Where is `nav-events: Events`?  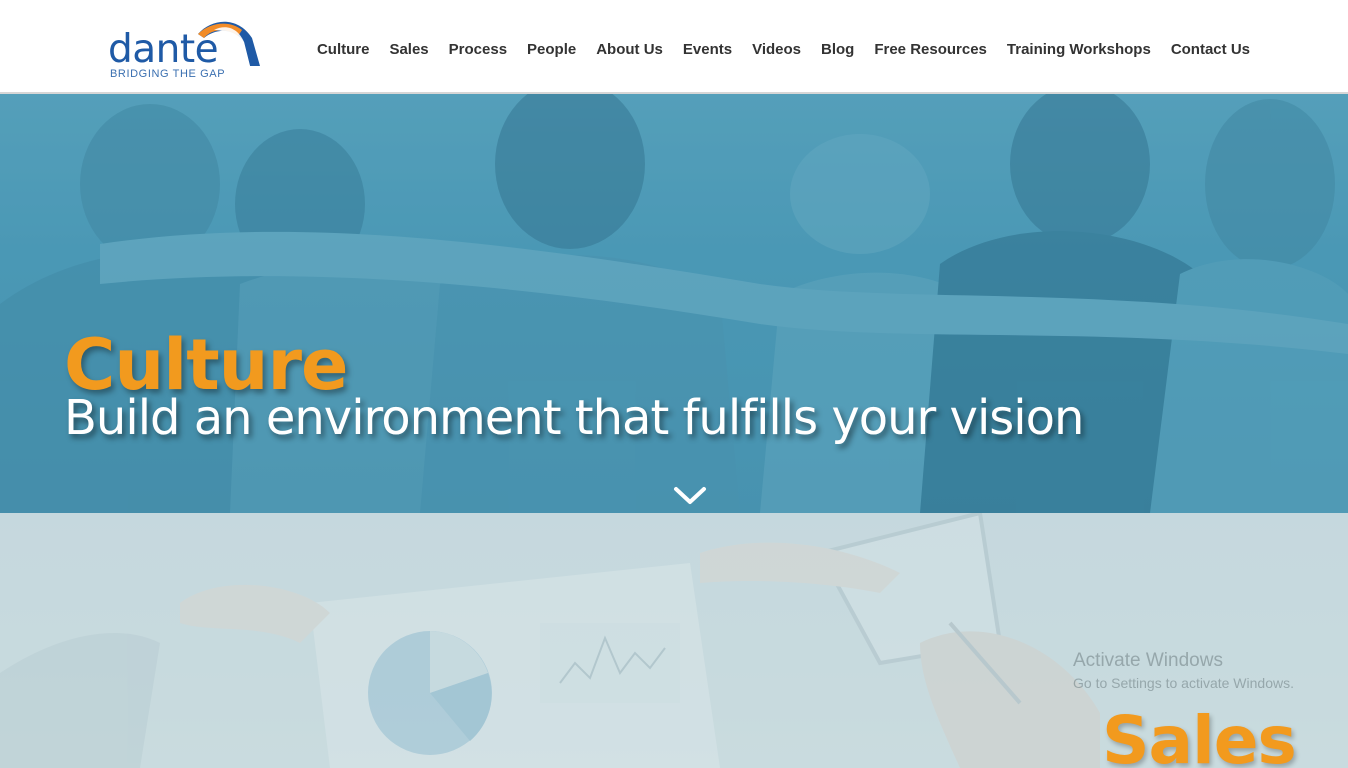 nav-events: Events is located at coordinates (707, 49).